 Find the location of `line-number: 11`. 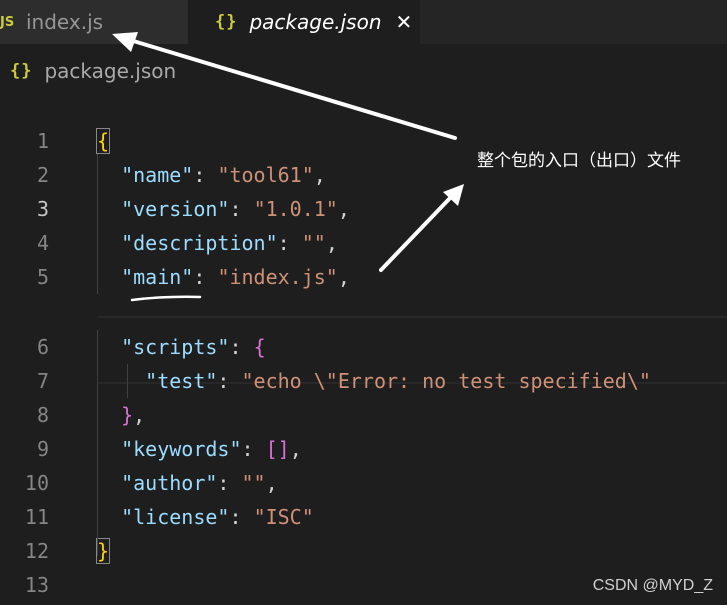

line-number: 11 is located at coordinates (36, 517).